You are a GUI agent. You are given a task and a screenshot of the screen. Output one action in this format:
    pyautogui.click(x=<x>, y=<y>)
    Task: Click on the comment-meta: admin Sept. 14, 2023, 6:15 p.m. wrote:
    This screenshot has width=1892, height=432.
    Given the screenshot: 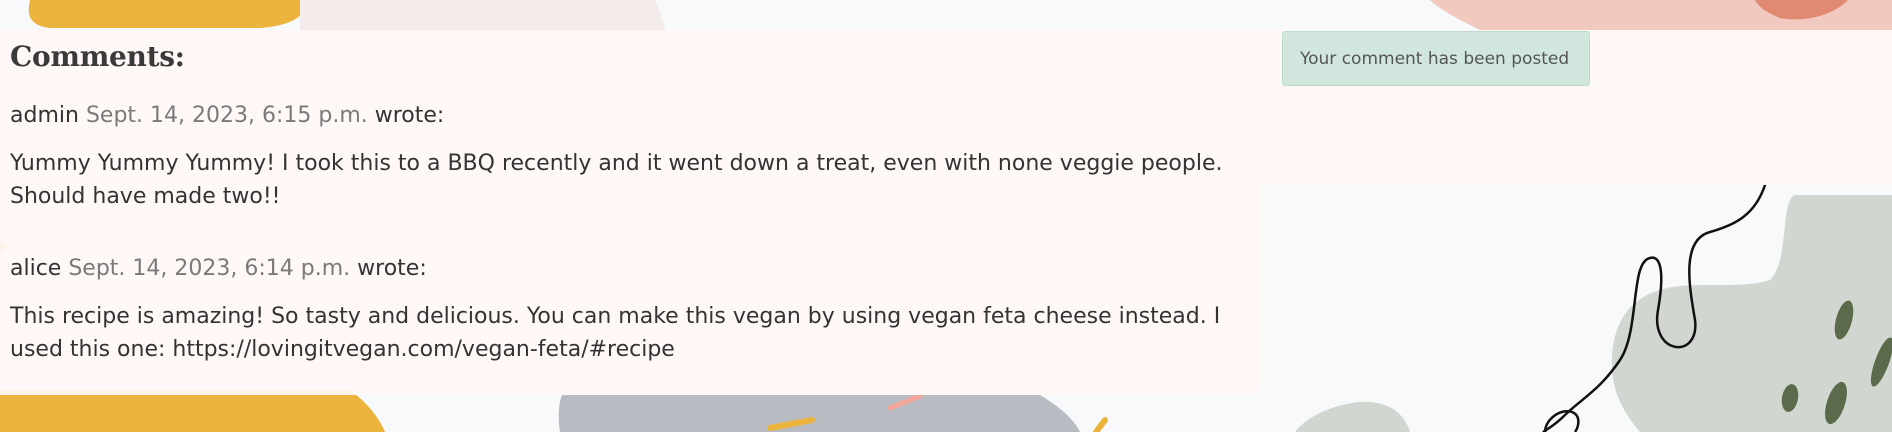 What is the action you would take?
    pyautogui.click(x=630, y=116)
    